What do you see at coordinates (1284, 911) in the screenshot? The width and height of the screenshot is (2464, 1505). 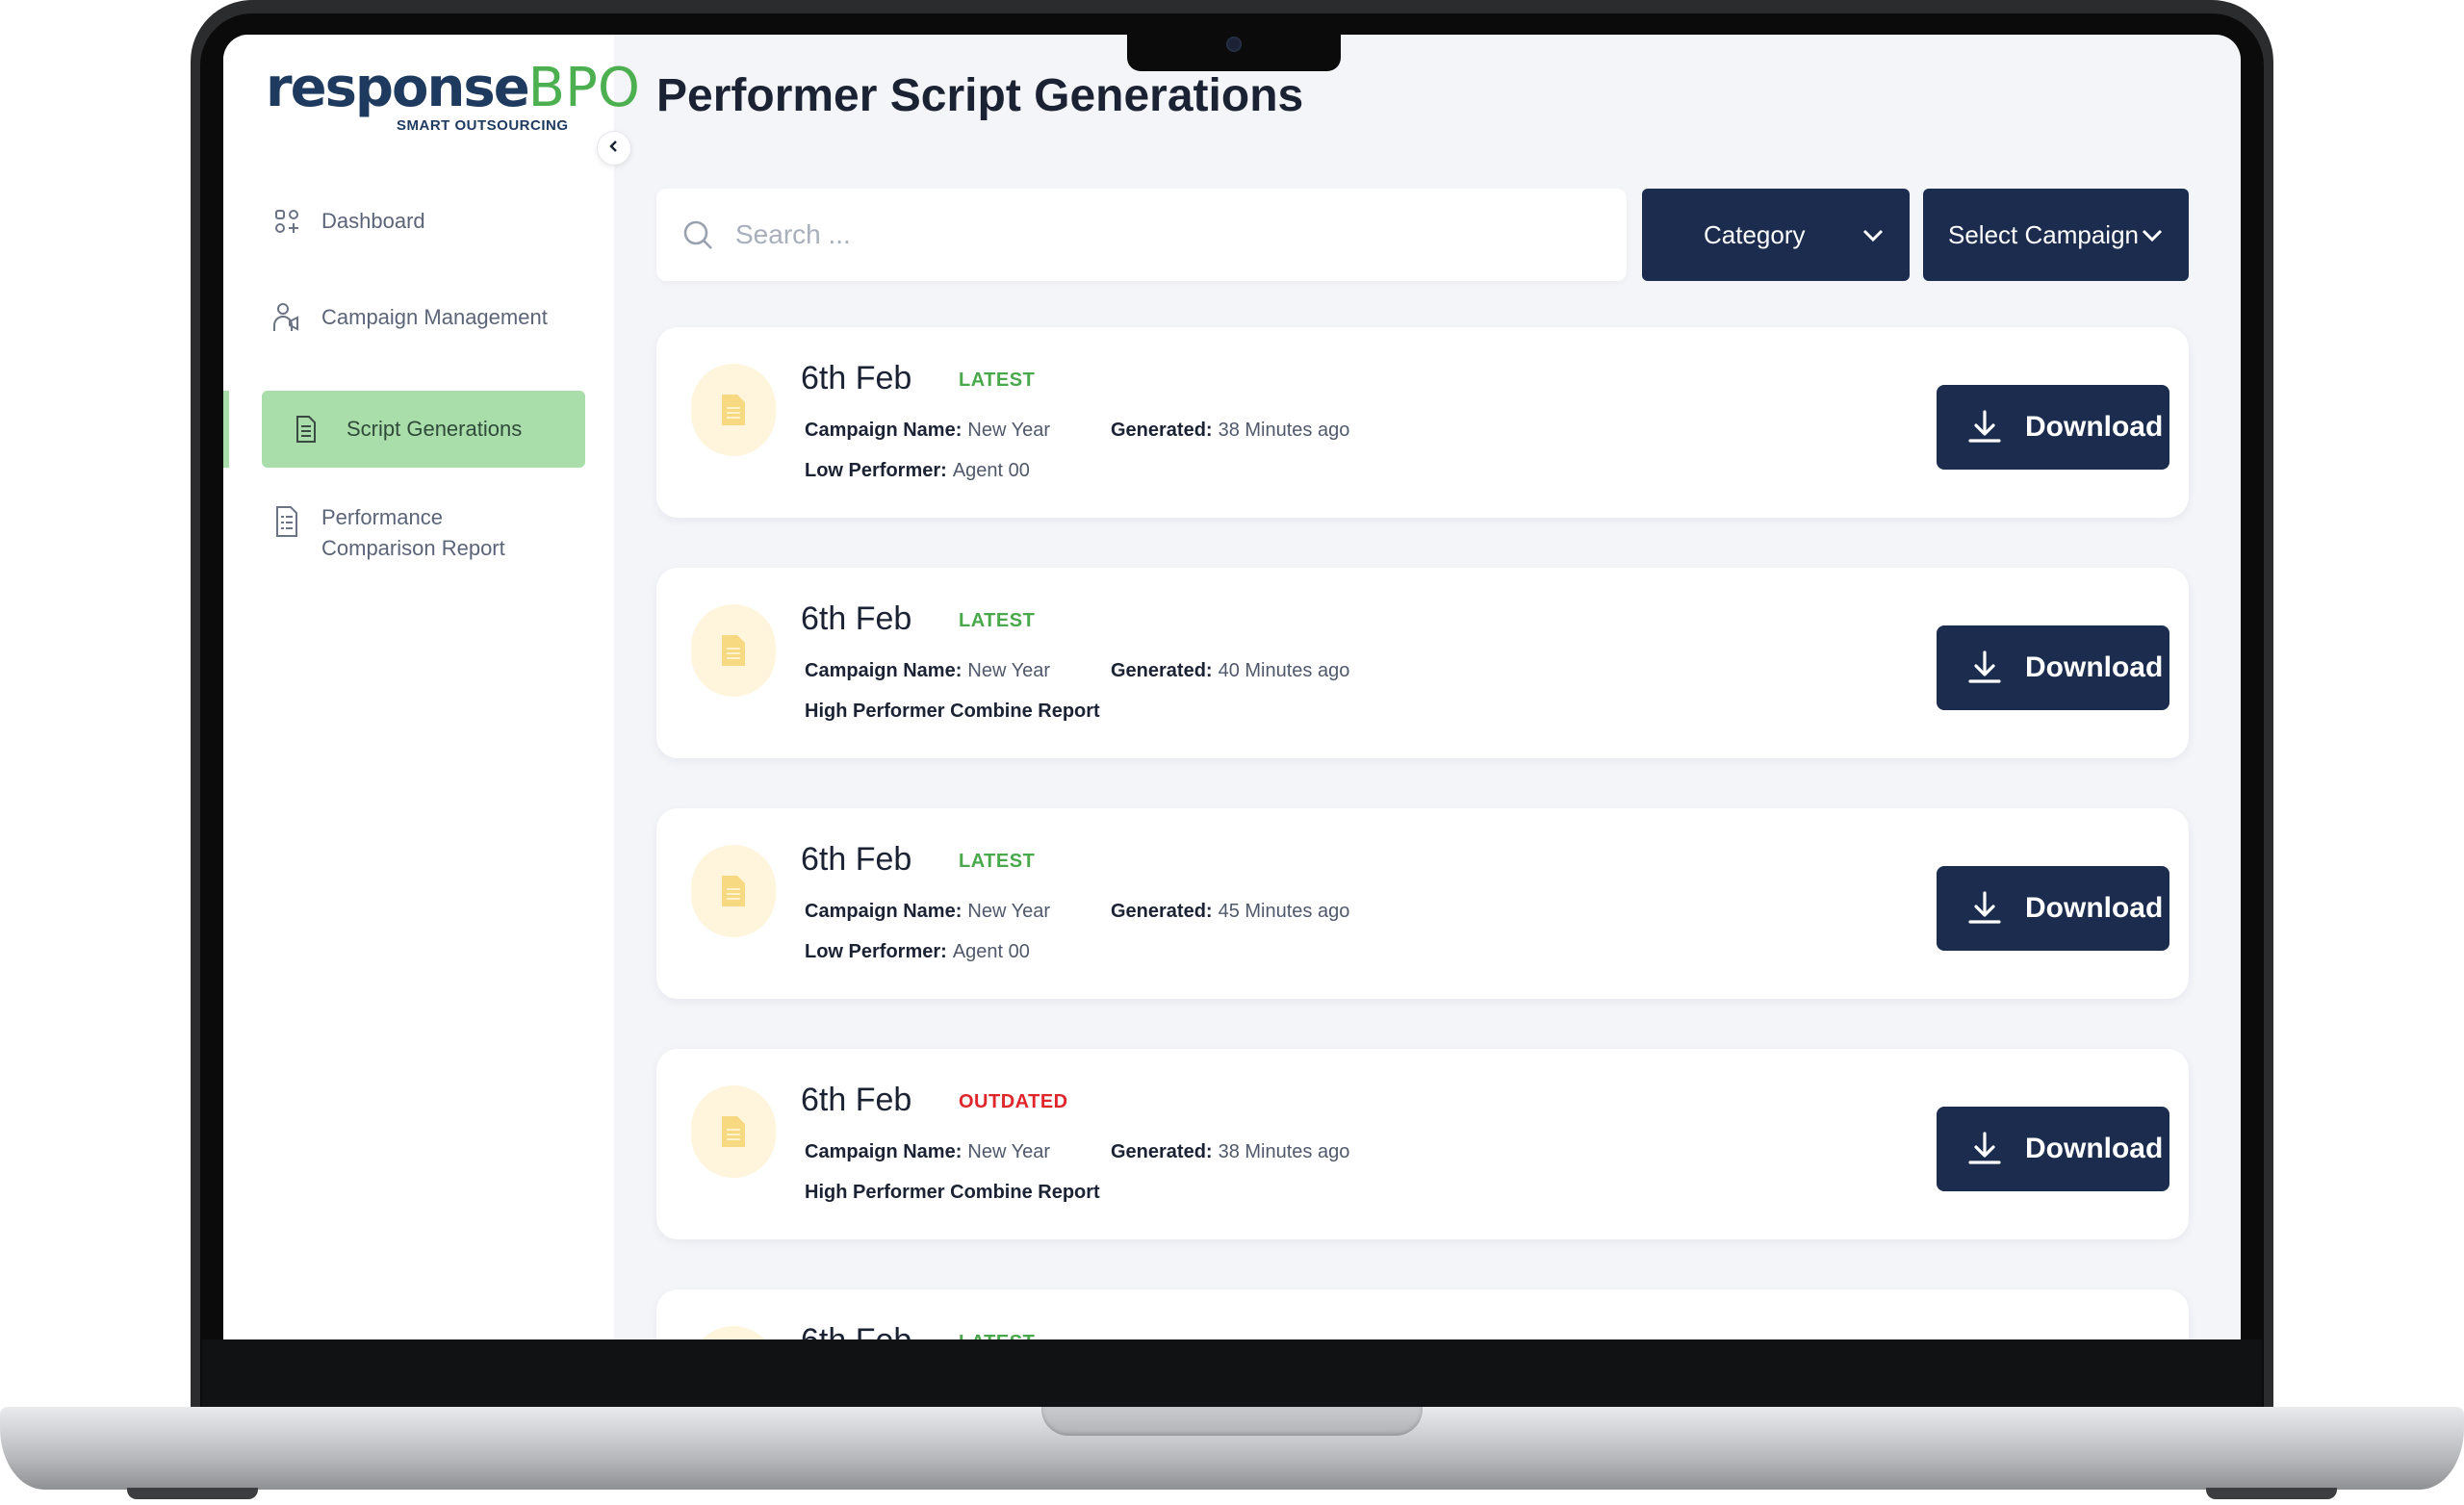 I see `meta-value: 45 Minutes ago` at bounding box center [1284, 911].